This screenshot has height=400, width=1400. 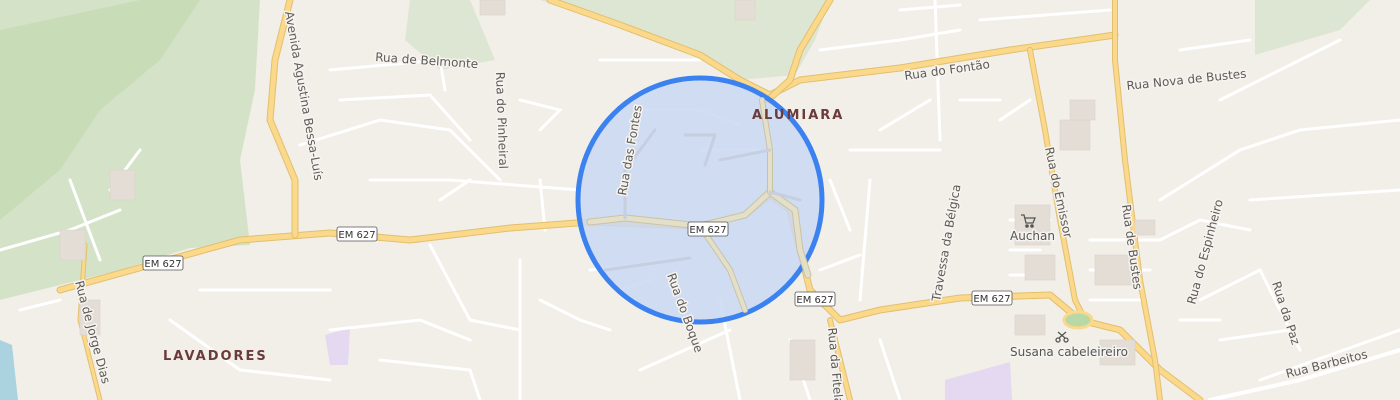 I want to click on area-label-lavadores: LAVADORES, so click(x=215, y=356).